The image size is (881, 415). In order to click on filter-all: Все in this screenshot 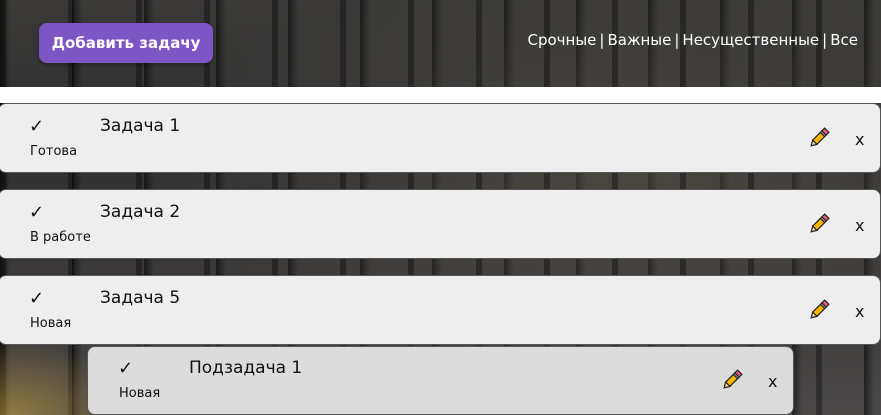, I will do `click(844, 40)`.